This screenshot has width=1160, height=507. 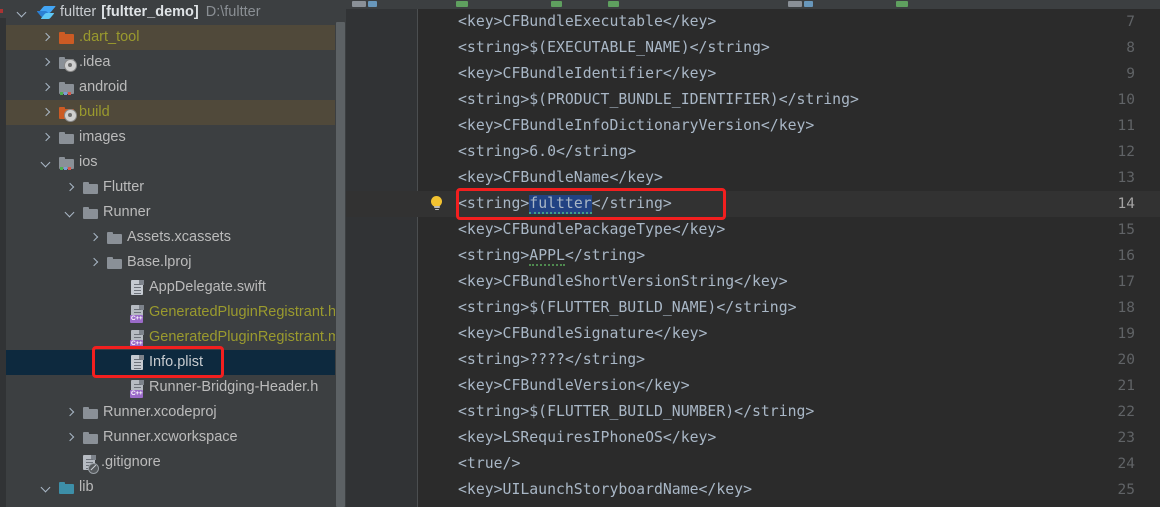 I want to click on tree-item-label: Assets.xcassets, so click(x=179, y=237).